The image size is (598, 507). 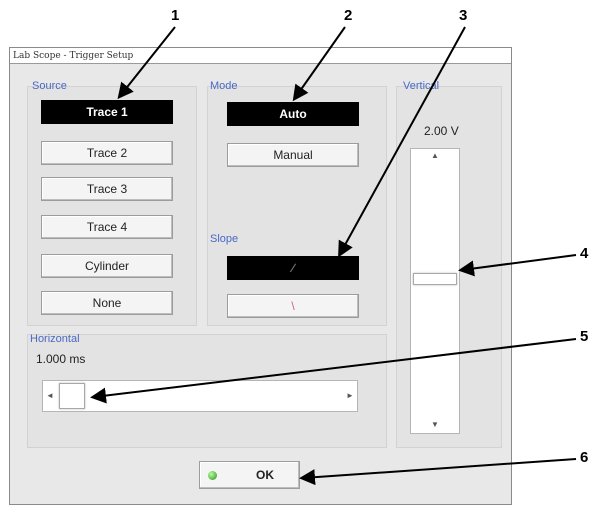 I want to click on callout-1: 1, so click(x=175, y=15).